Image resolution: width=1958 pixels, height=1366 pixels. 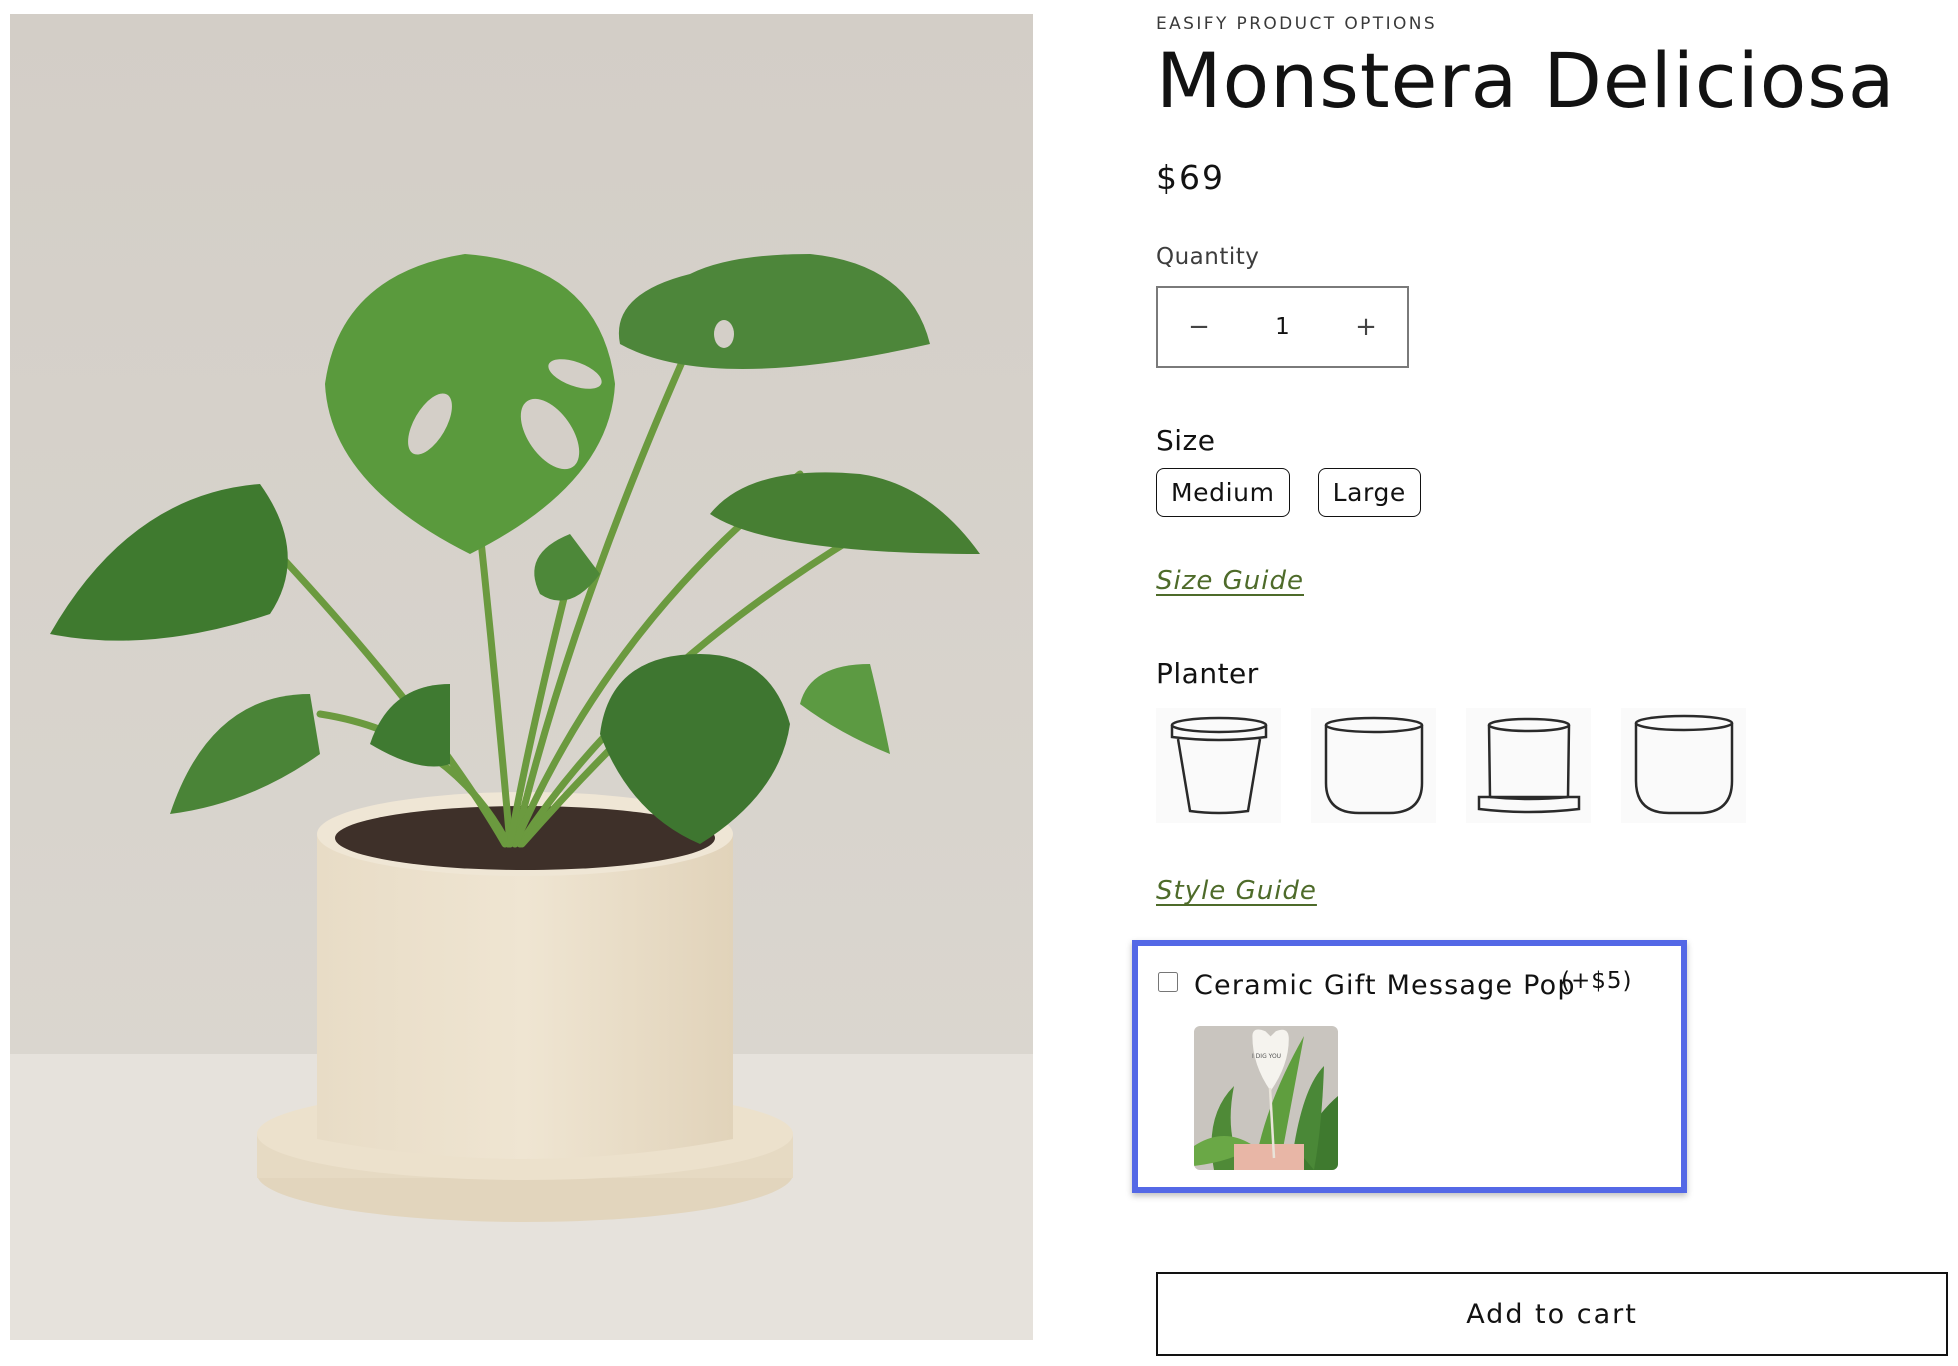 I want to click on gift-addon-checkbox, so click(x=1168, y=982).